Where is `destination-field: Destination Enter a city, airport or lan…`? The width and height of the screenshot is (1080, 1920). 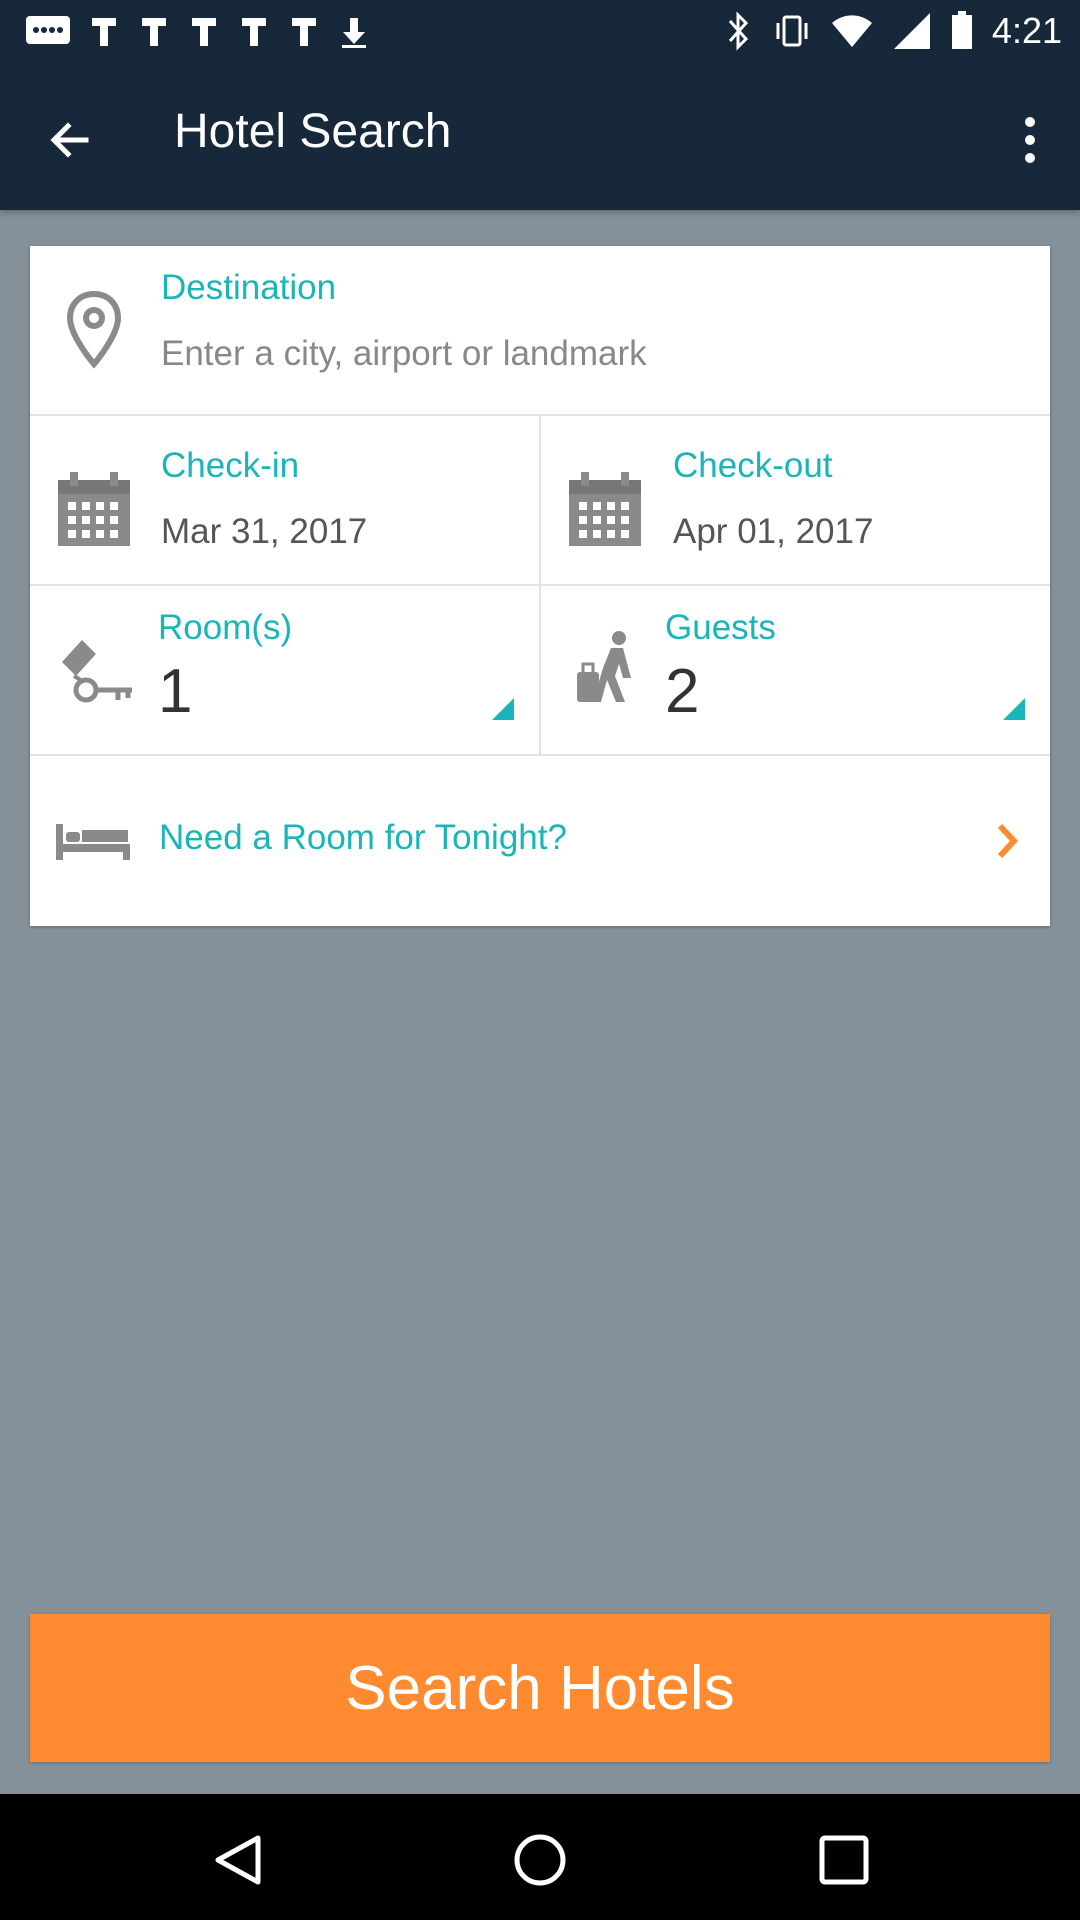
destination-field: Destination Enter a city, airport or lan… is located at coordinates (540, 331).